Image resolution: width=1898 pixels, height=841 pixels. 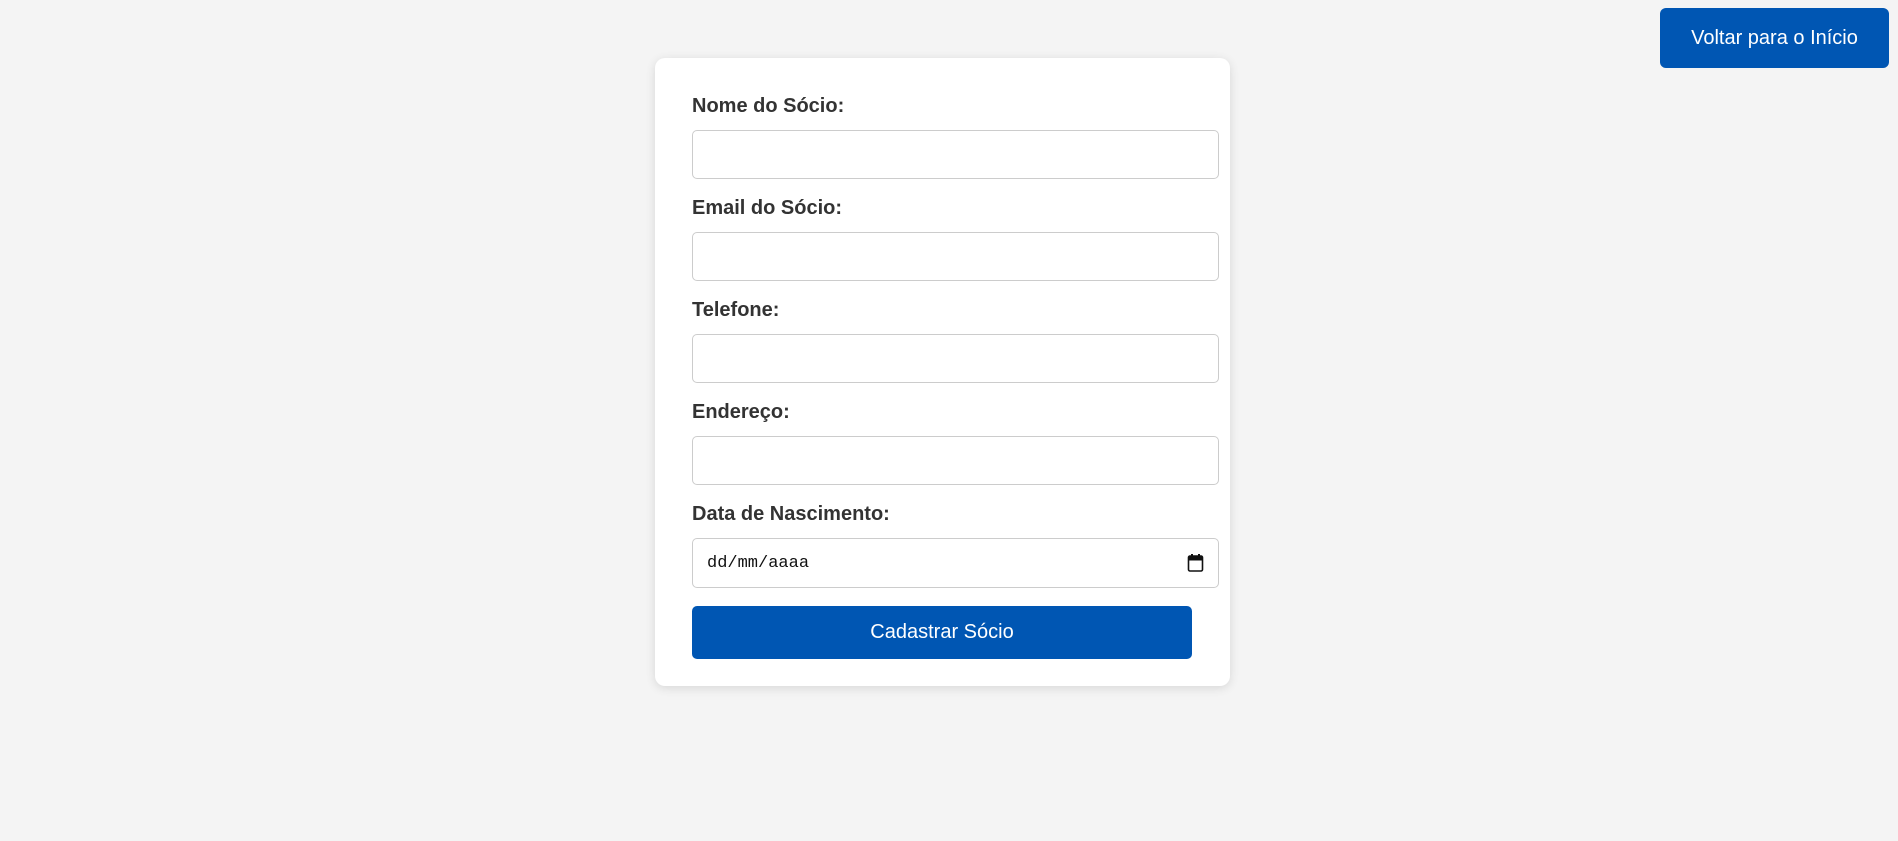 What do you see at coordinates (758, 563) in the screenshot?
I see `birth-date-placeholder: dd/mm/aaaa` at bounding box center [758, 563].